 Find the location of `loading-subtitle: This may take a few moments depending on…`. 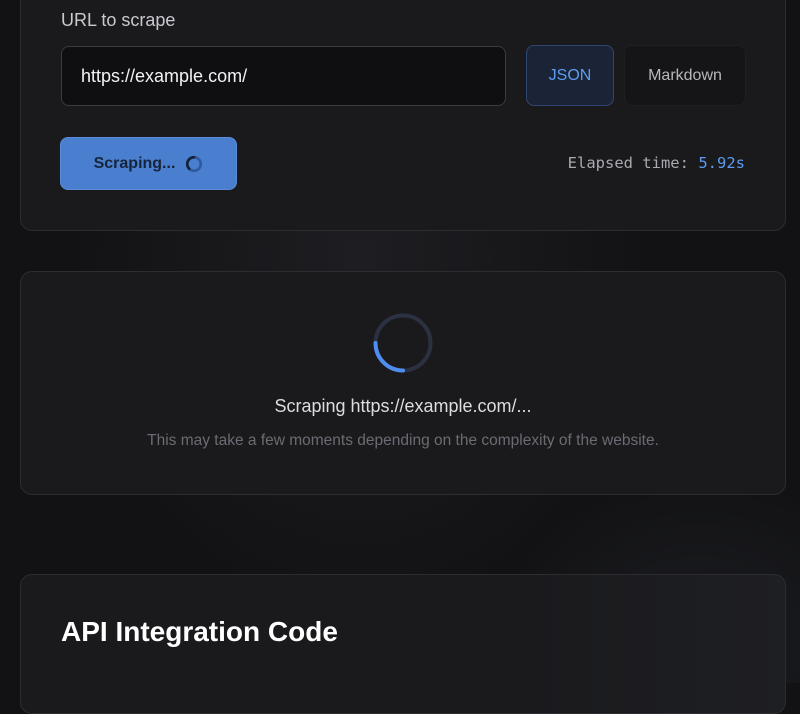

loading-subtitle: This may take a few moments depending on… is located at coordinates (403, 440).